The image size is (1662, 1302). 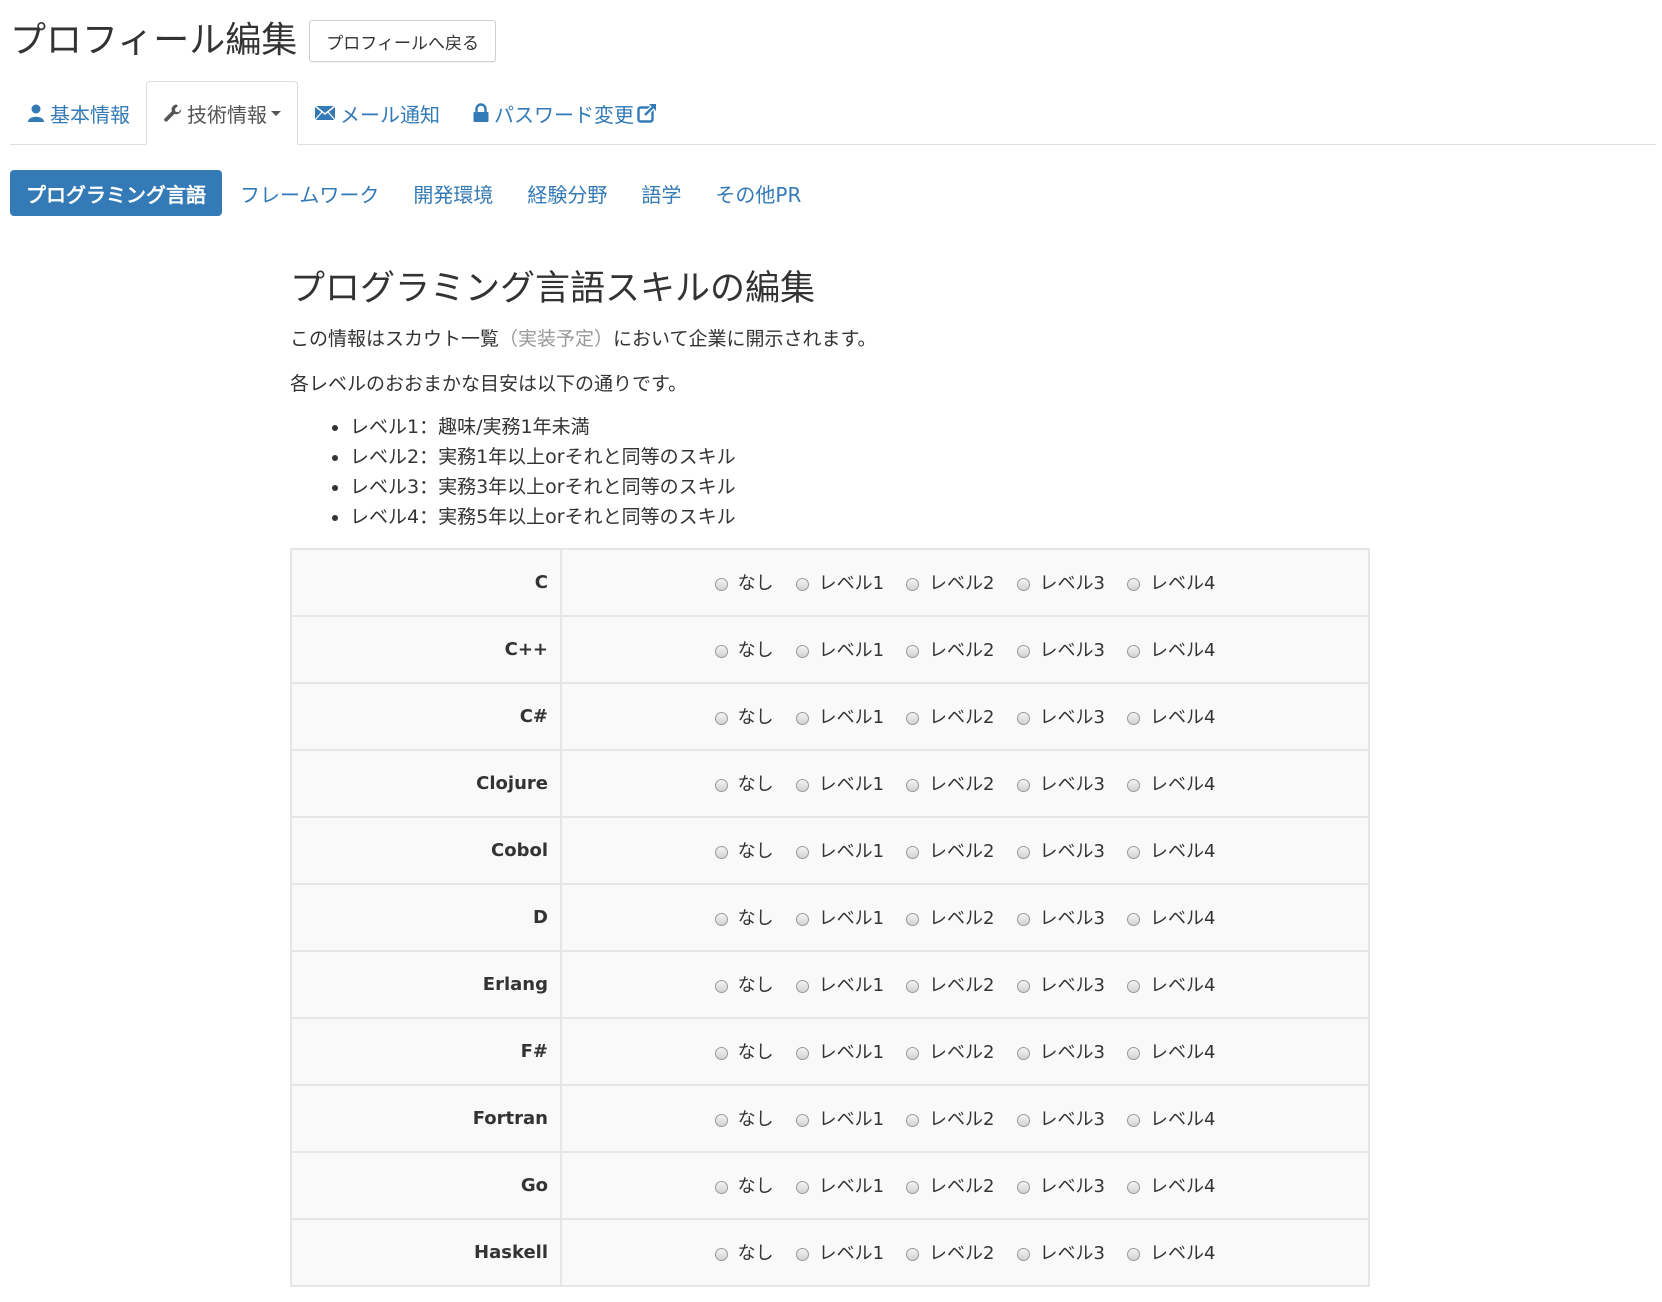 I want to click on tab-mail-notification: メール通知, so click(x=377, y=113).